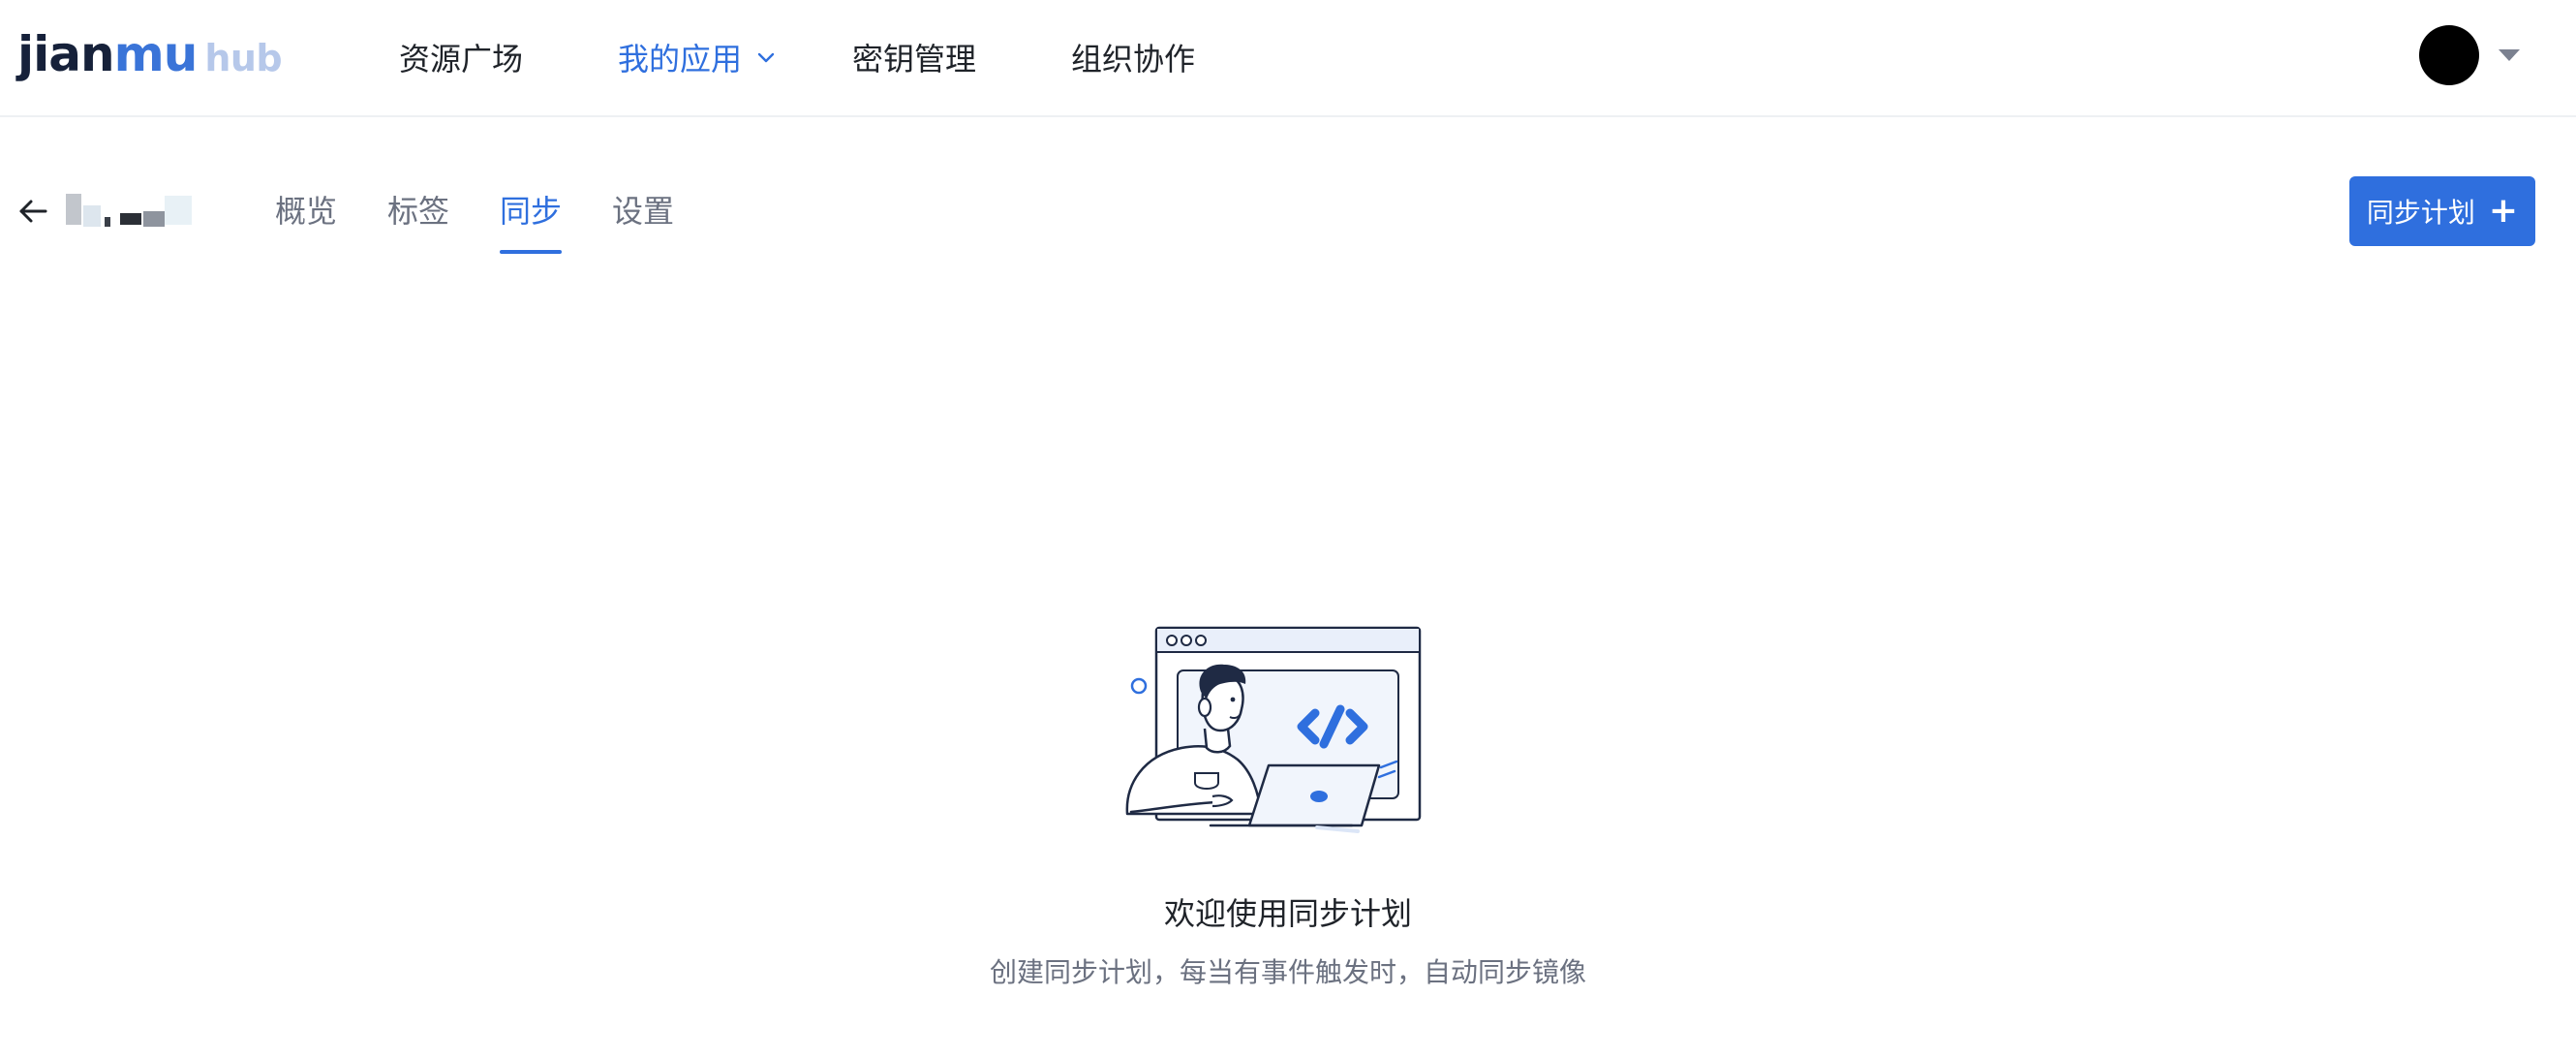  What do you see at coordinates (643, 215) in the screenshot?
I see `tab-settings: 设置` at bounding box center [643, 215].